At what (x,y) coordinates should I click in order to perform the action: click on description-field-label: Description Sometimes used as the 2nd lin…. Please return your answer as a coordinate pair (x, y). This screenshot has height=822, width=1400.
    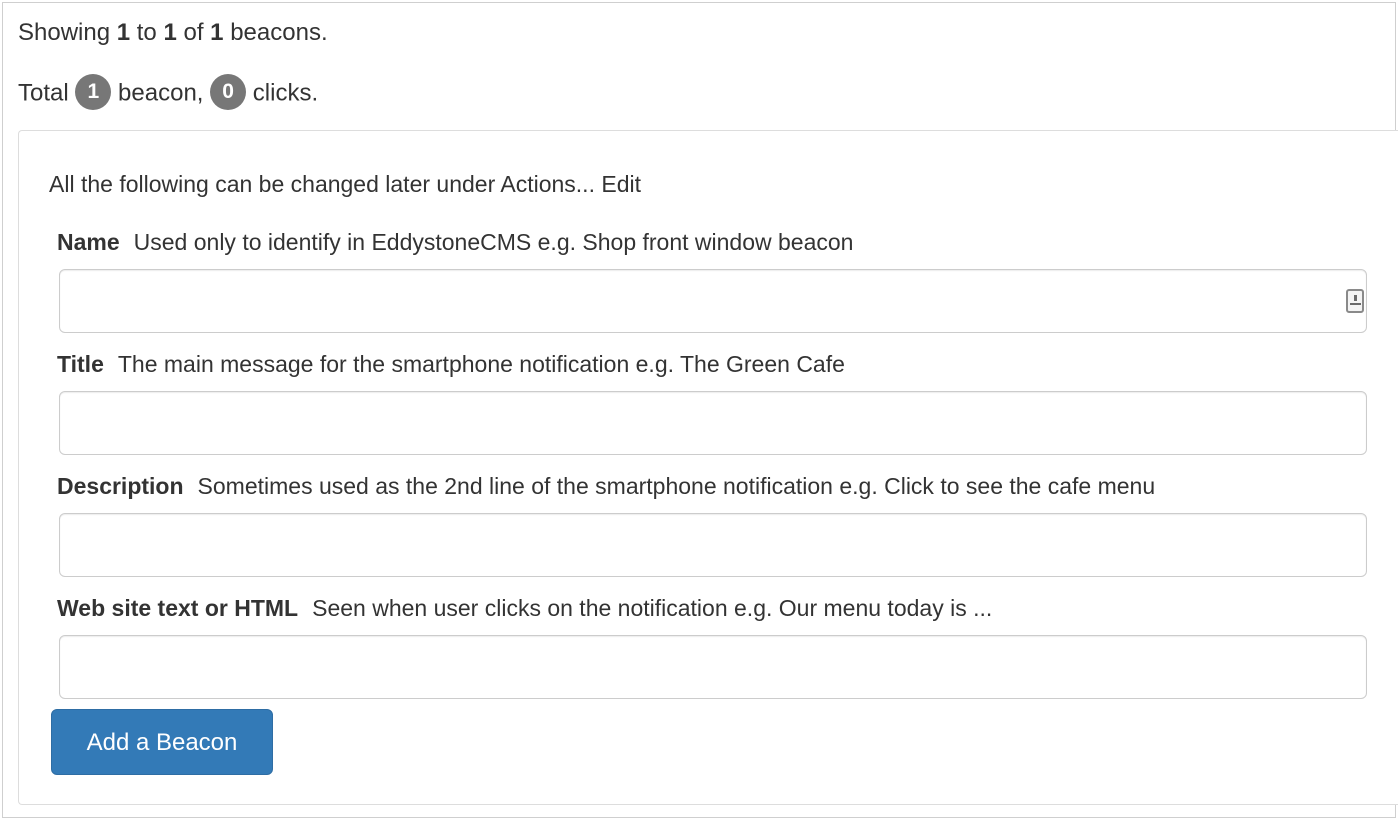
    Looking at the image, I should click on (606, 486).